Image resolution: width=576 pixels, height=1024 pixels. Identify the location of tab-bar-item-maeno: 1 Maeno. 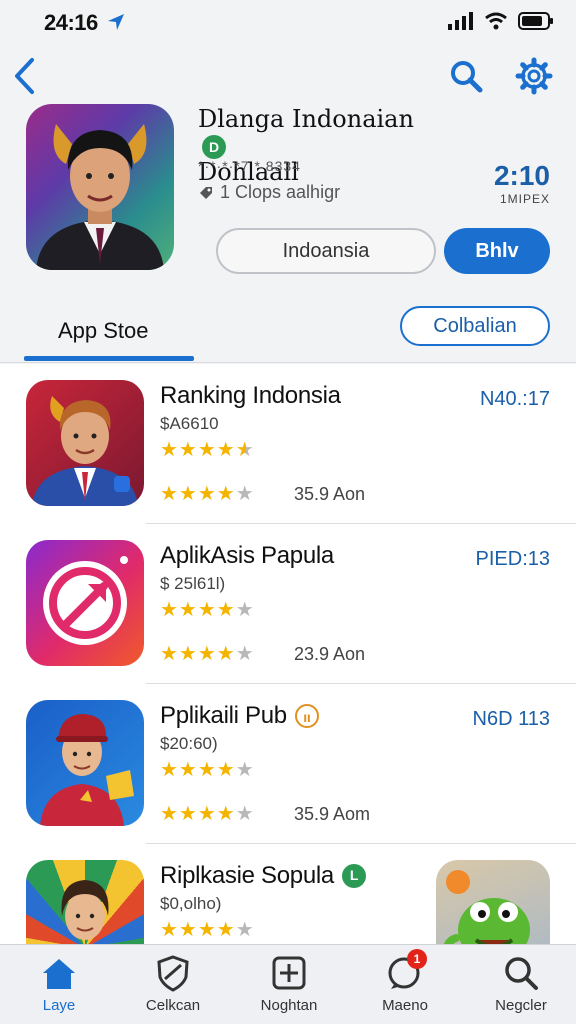
(405, 985).